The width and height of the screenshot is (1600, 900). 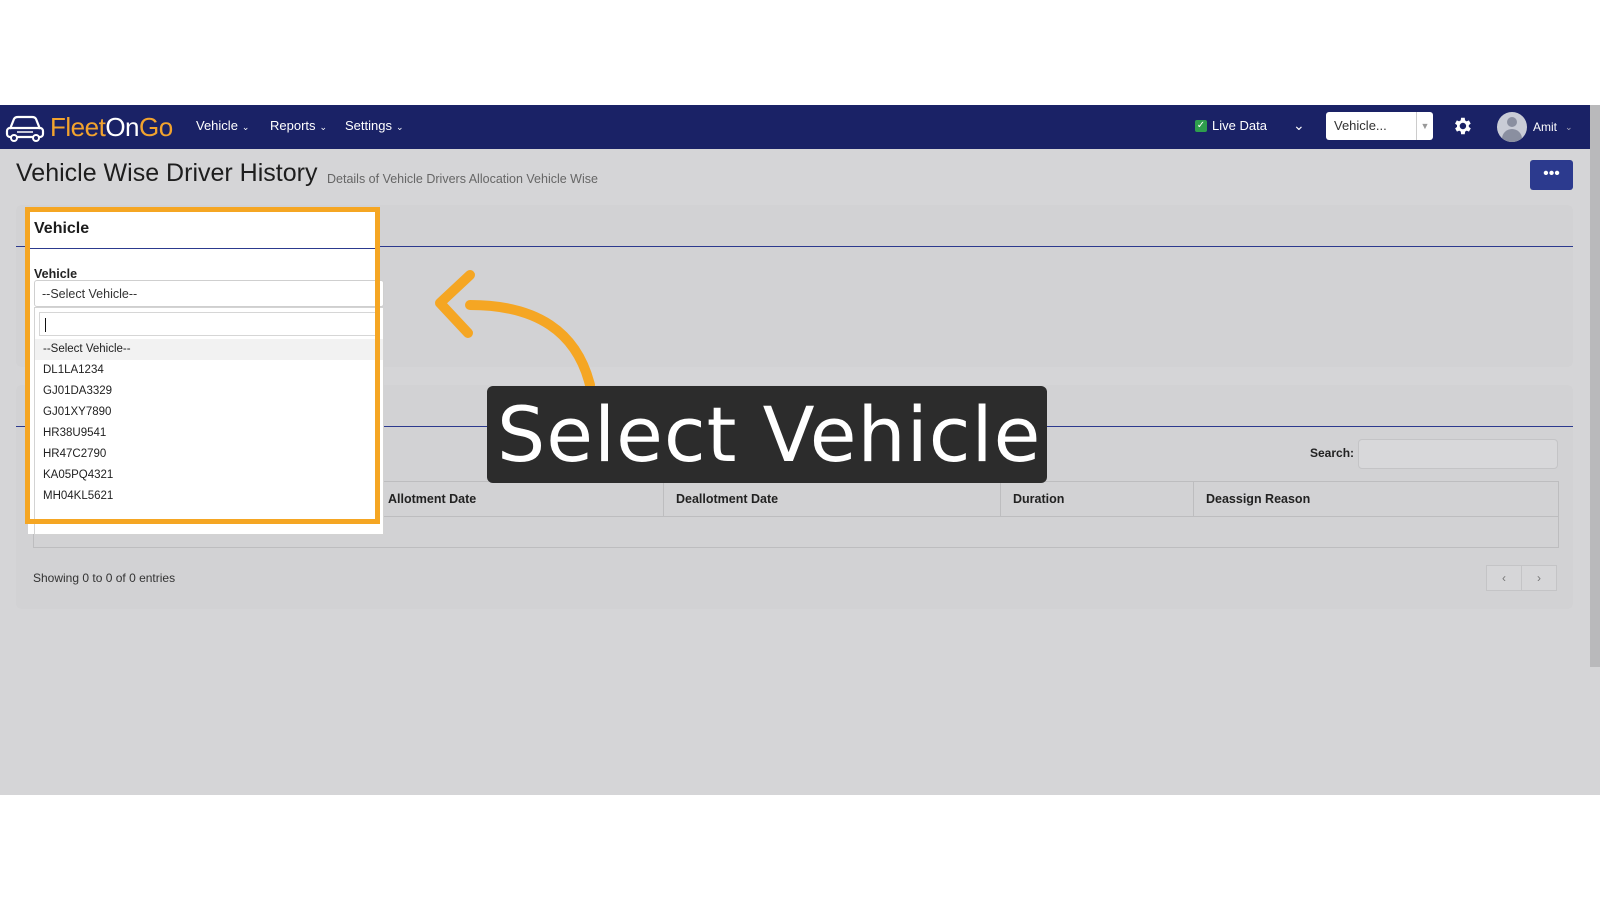 I want to click on live-data-label: Live Data, so click(x=1239, y=125).